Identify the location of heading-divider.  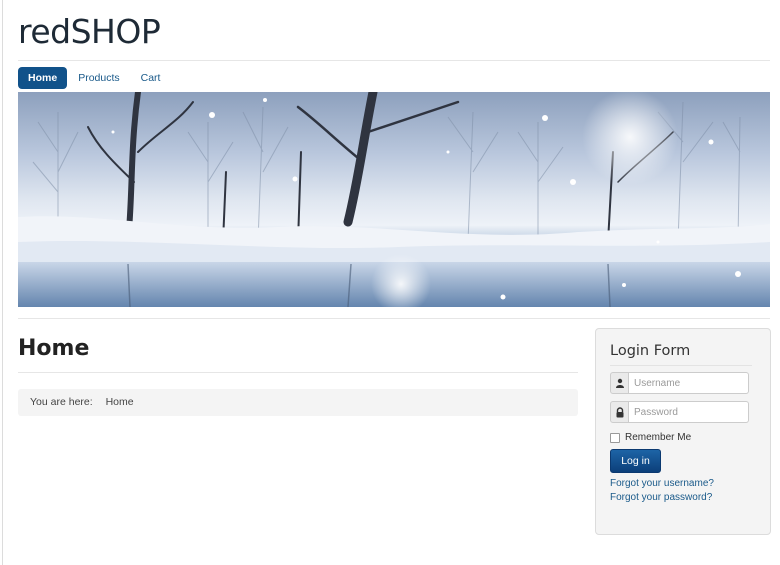
(298, 372).